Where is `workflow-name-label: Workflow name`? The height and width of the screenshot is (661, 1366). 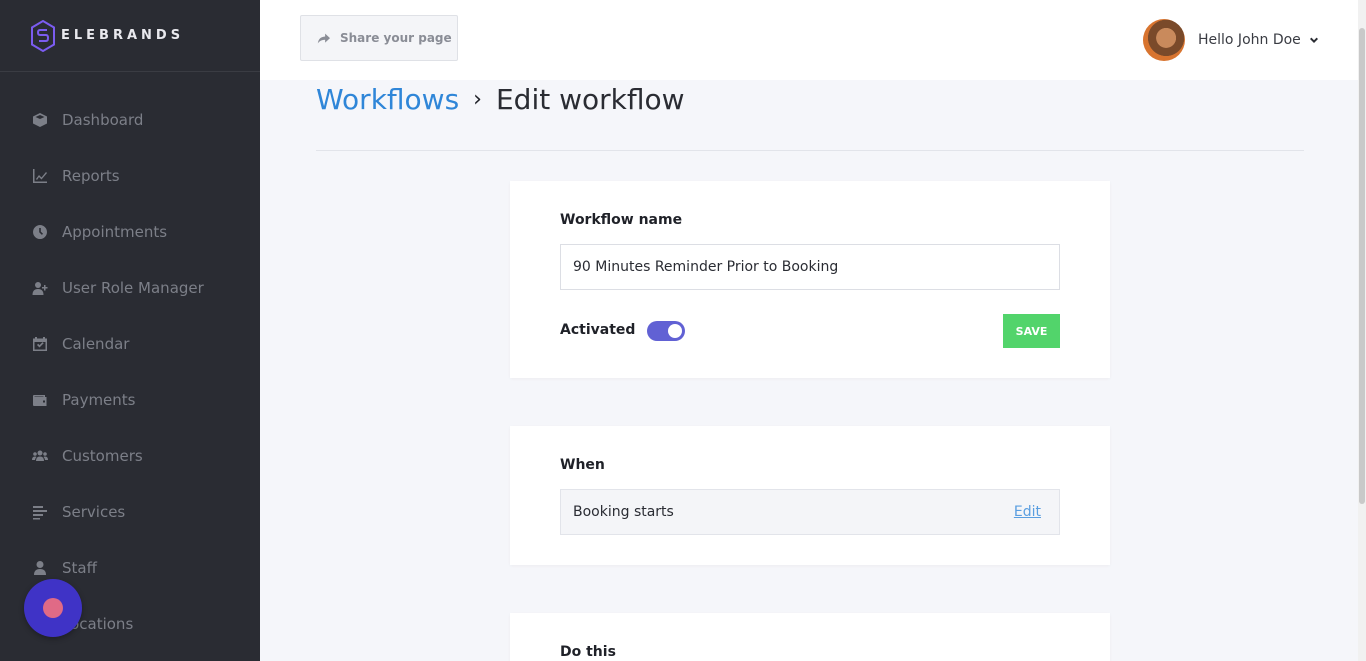 workflow-name-label: Workflow name is located at coordinates (621, 220).